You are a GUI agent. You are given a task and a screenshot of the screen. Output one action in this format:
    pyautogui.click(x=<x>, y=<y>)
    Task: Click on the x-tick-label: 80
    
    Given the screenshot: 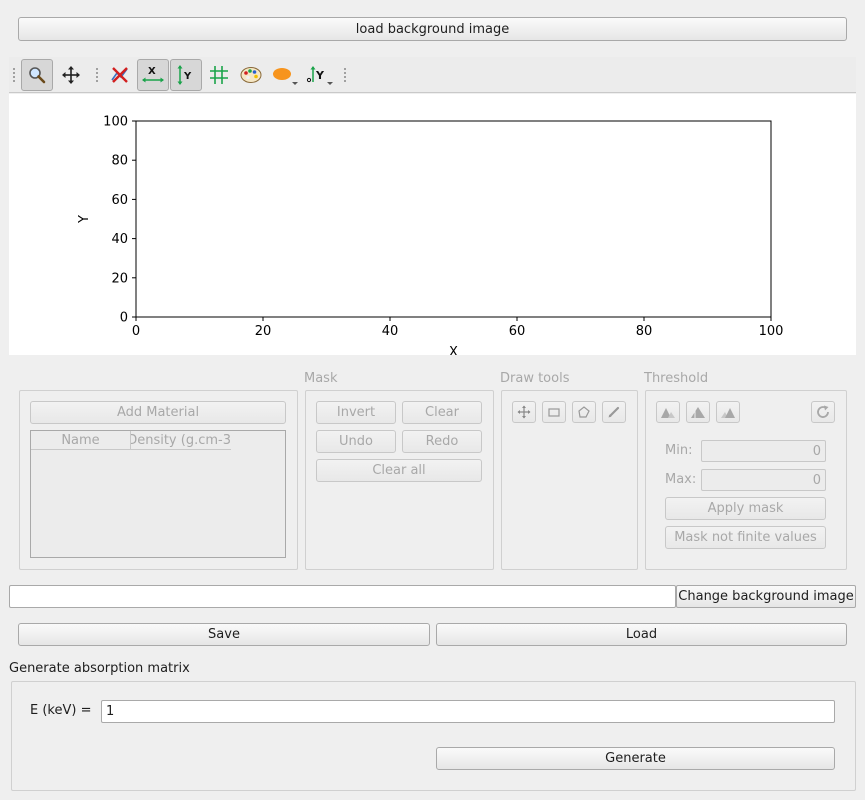 What is the action you would take?
    pyautogui.click(x=644, y=331)
    